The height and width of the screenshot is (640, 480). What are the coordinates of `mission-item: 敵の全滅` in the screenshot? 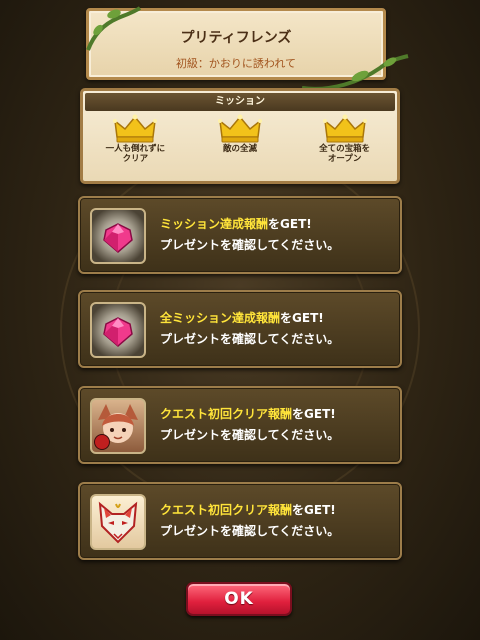 It's located at (240, 138).